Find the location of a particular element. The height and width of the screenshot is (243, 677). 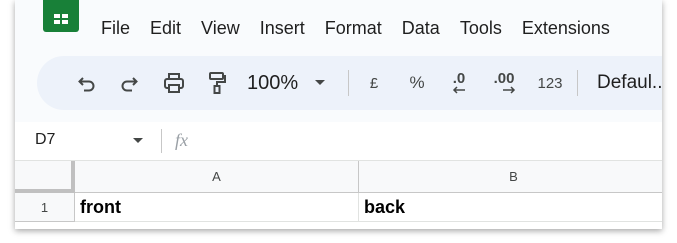

redo-icon is located at coordinates (129, 84).